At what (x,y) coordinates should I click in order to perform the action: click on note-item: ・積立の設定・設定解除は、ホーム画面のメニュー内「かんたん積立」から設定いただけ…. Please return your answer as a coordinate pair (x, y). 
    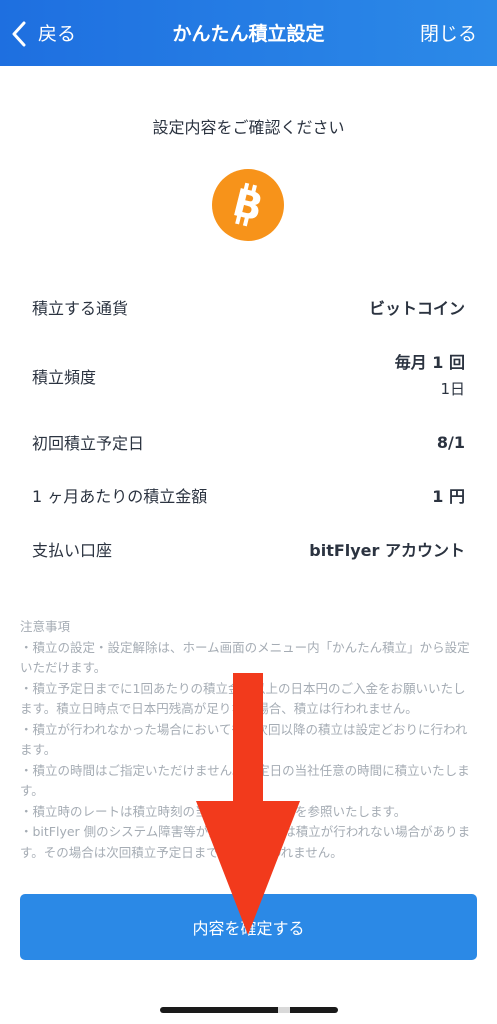
    Looking at the image, I should click on (245, 657).